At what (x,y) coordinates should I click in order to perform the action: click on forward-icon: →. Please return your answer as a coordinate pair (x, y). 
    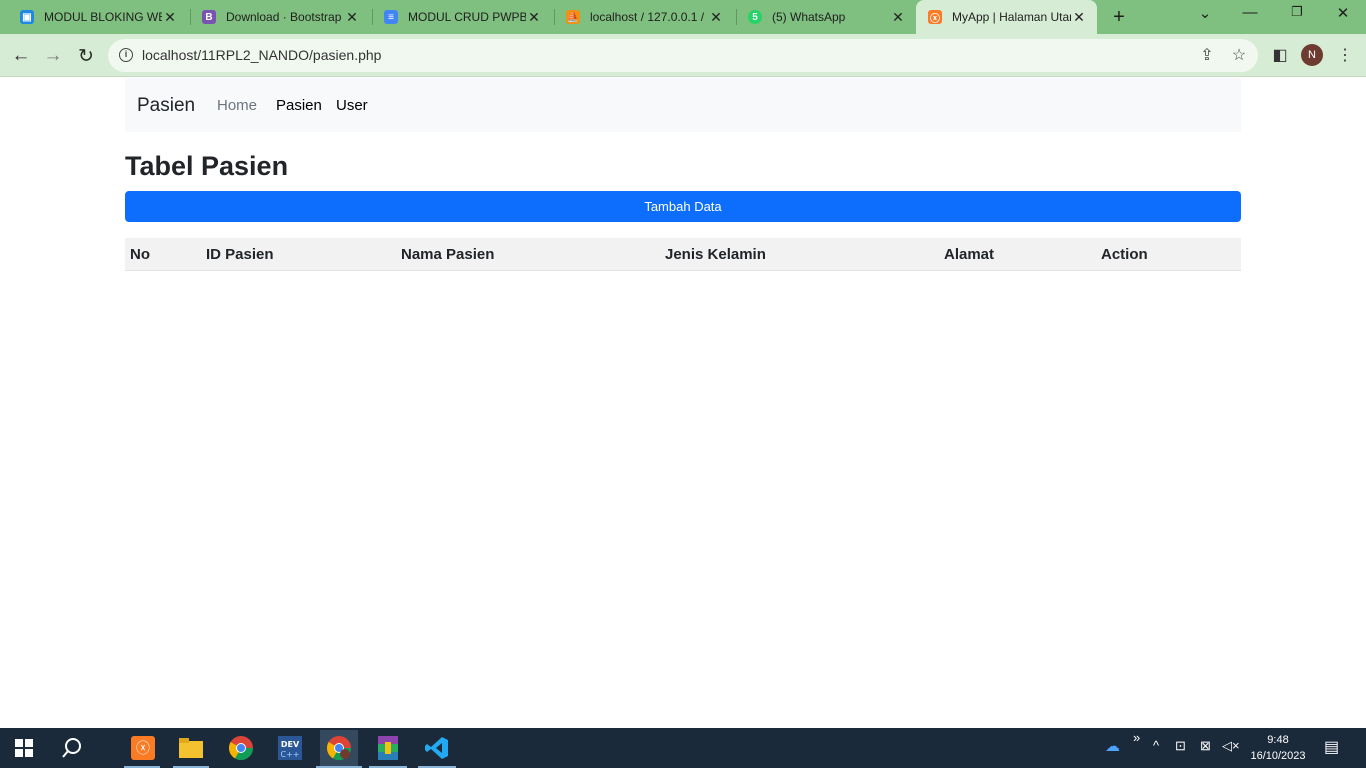
    Looking at the image, I should click on (53, 56).